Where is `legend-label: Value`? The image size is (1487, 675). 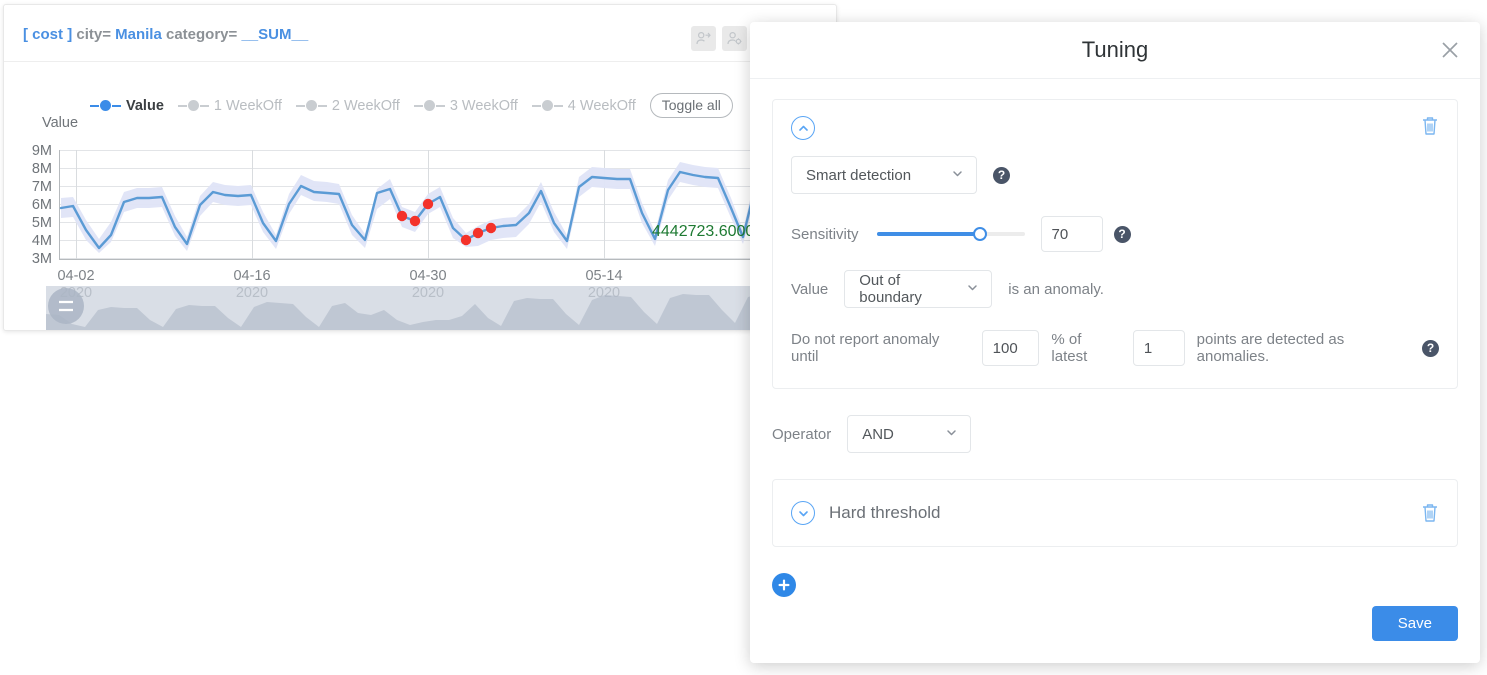 legend-label: Value is located at coordinates (145, 105).